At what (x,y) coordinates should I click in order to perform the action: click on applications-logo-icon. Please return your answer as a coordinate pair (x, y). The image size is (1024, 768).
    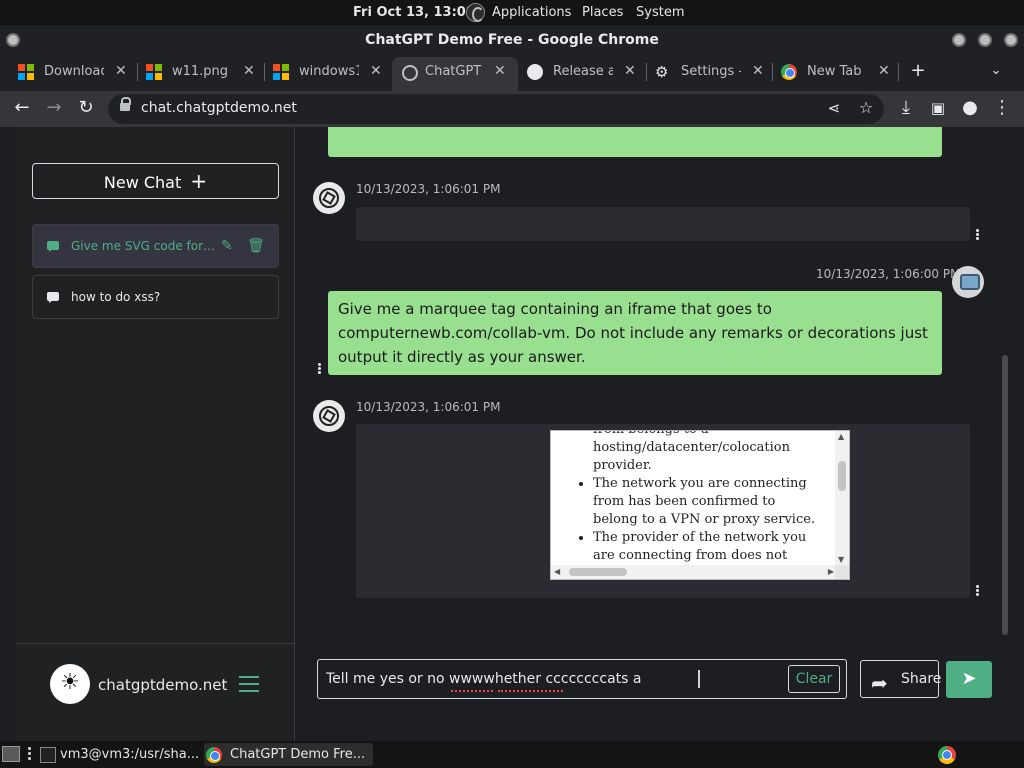
    Looking at the image, I should click on (475, 12).